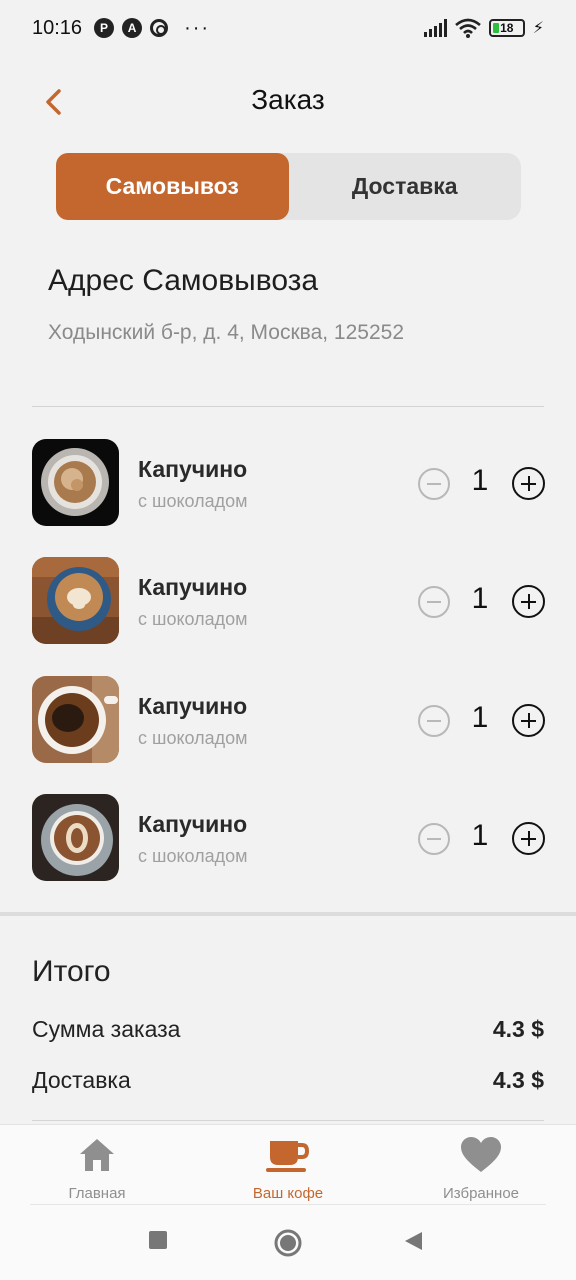  Describe the element at coordinates (288, 1032) in the screenshot. I see `order-sum-row: Сумма заказа 4.3 $` at that location.